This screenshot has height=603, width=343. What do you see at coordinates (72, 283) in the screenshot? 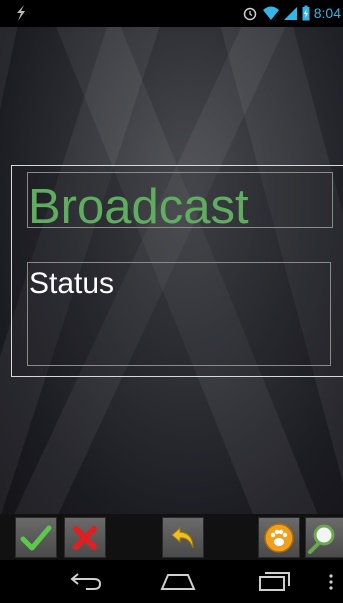
I see `status-text: Status` at bounding box center [72, 283].